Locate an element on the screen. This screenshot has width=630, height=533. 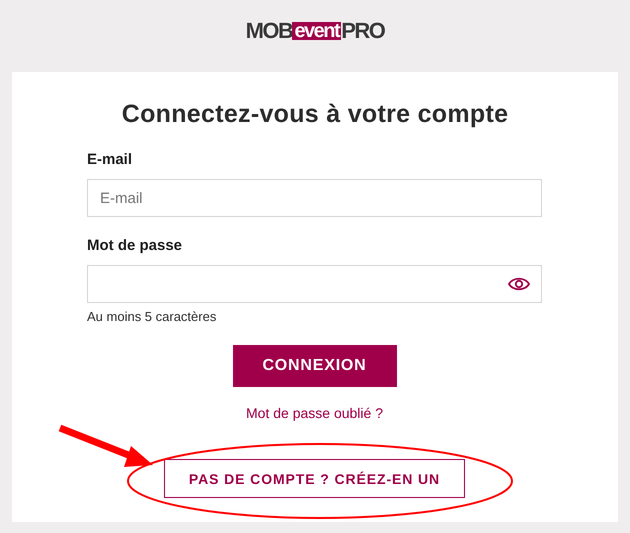
page-title: Connectez-vous à votre compte is located at coordinates (315, 114).